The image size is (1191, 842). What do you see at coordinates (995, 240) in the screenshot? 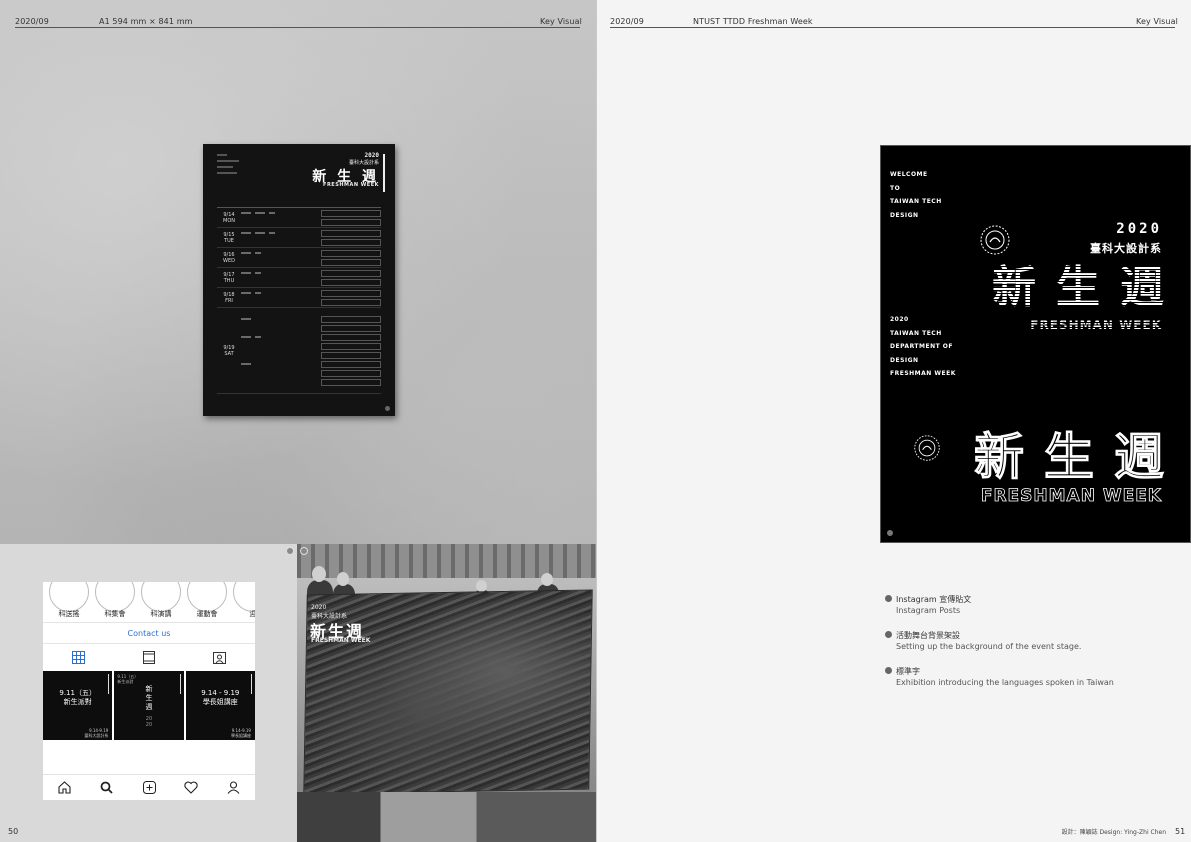
I see `department-seal-icon` at bounding box center [995, 240].